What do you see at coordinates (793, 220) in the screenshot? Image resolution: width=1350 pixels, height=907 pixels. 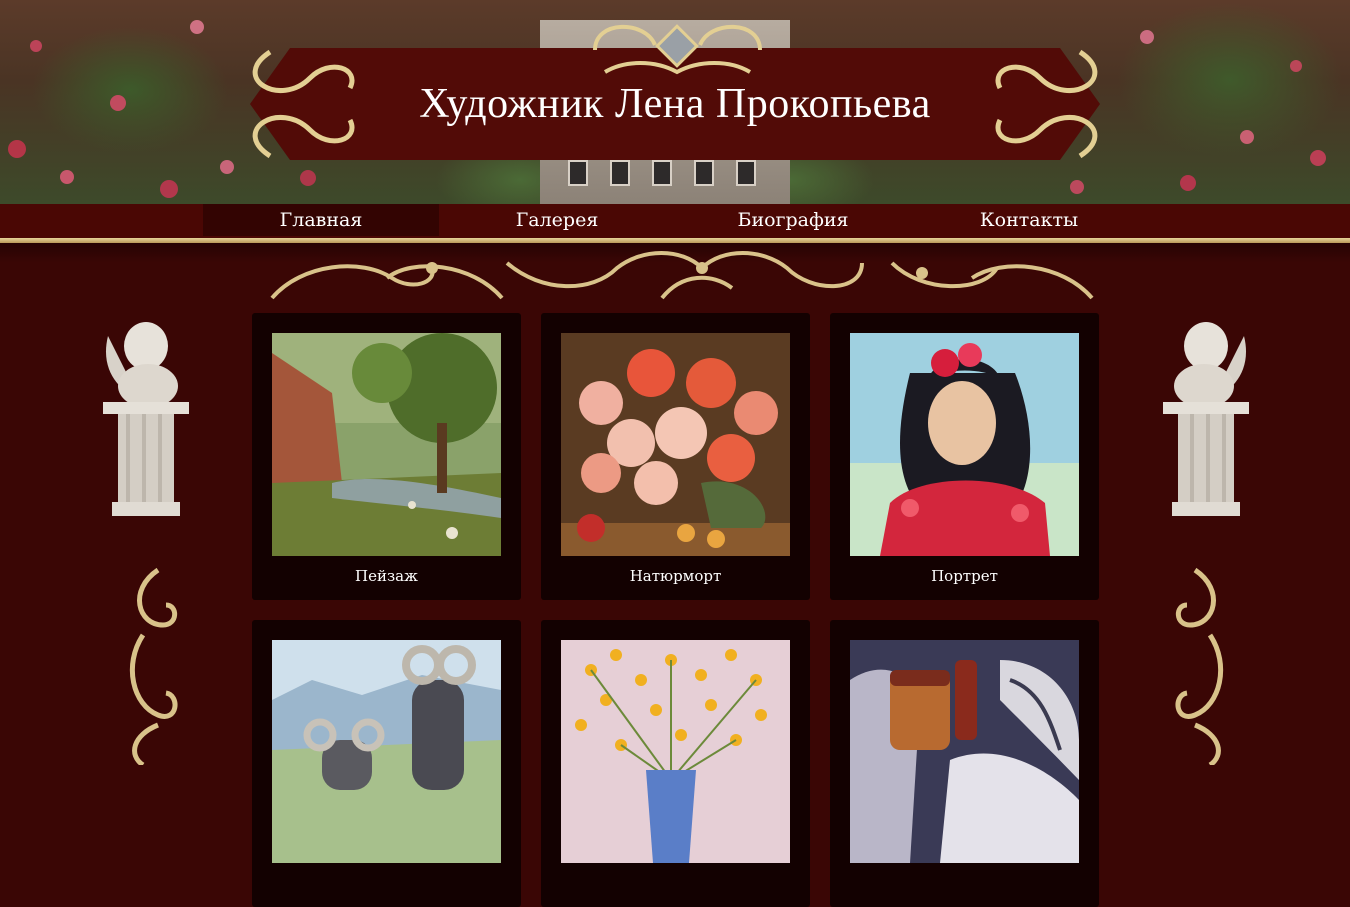 I see `nav-item-biography: Биография` at bounding box center [793, 220].